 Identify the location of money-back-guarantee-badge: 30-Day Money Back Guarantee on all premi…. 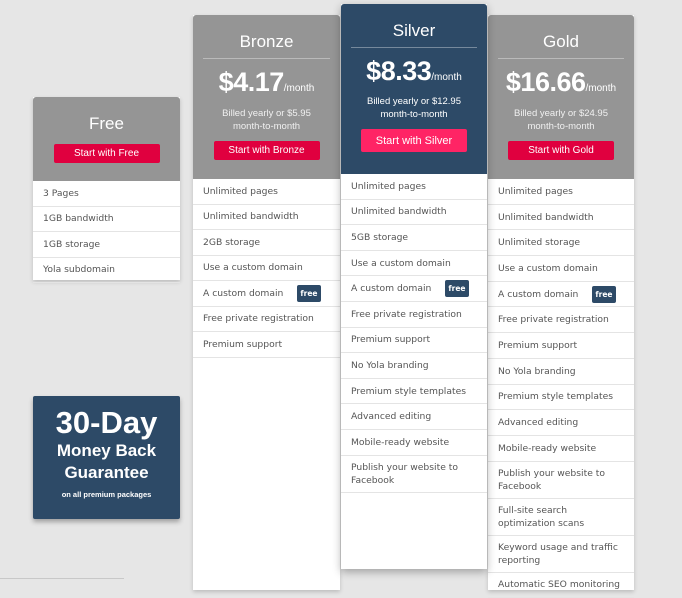
(106, 457).